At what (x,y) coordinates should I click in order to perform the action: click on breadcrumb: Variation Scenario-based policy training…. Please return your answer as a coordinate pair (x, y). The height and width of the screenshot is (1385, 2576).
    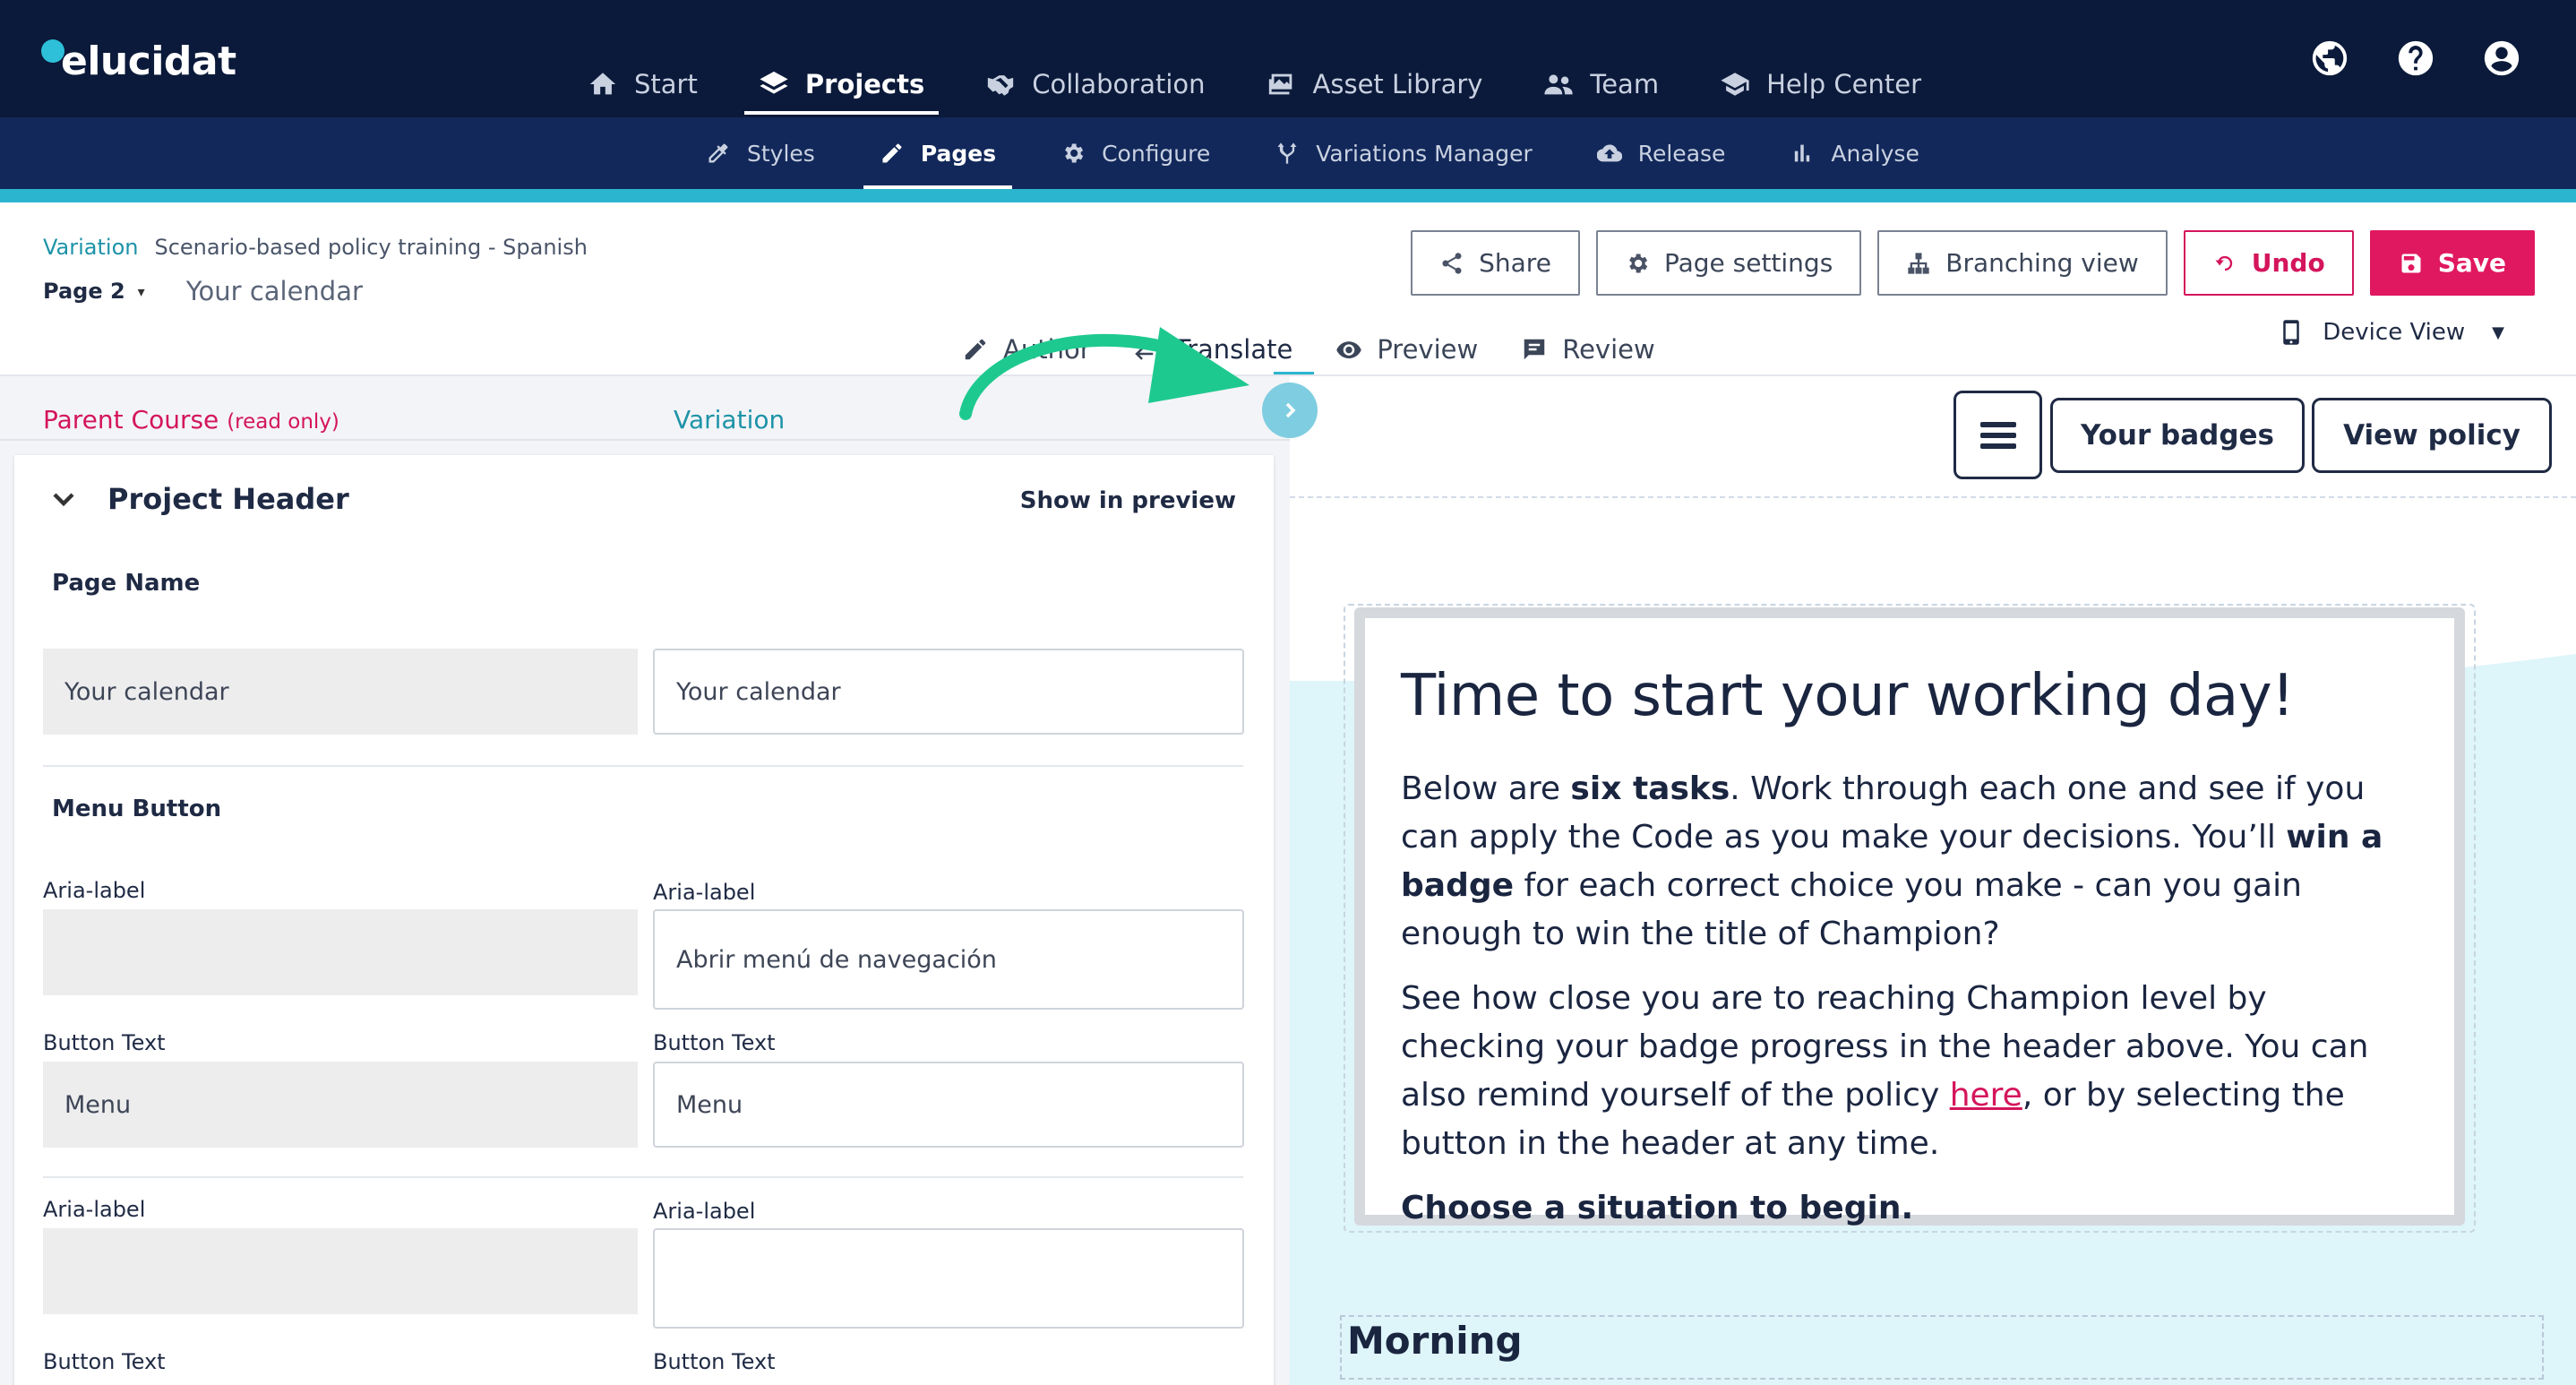
    Looking at the image, I should click on (315, 270).